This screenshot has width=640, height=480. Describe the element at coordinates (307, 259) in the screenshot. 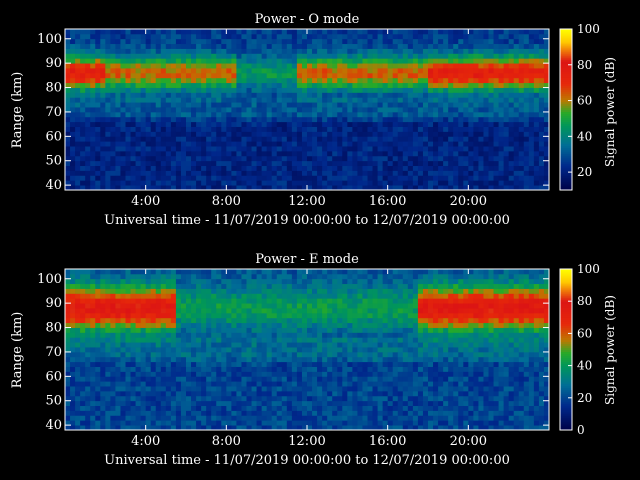

I see `e-mode-title: Power - E mode` at that location.